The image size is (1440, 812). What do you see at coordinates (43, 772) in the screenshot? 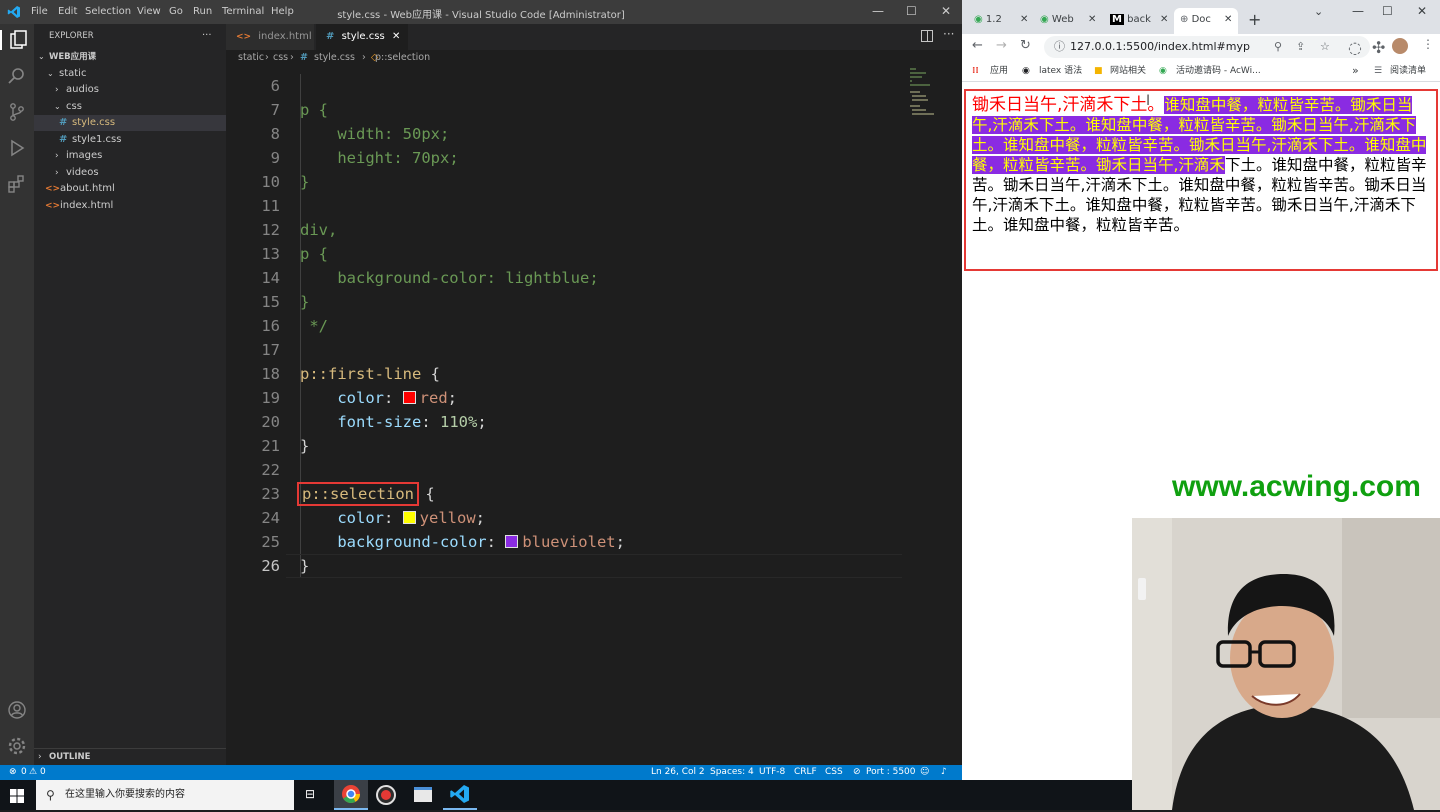
I see `warning-count: 0` at bounding box center [43, 772].